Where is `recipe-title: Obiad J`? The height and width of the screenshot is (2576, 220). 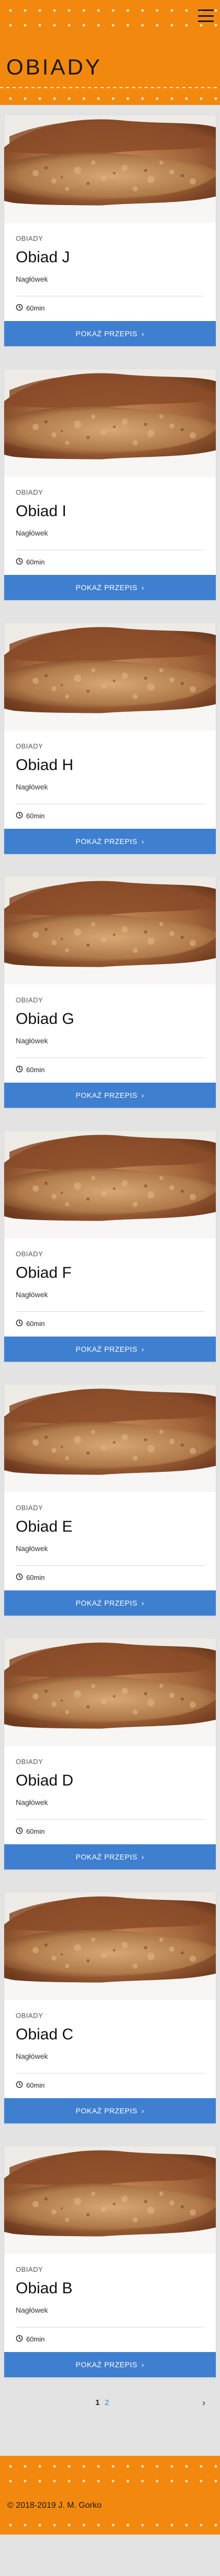 recipe-title: Obiad J is located at coordinates (43, 258).